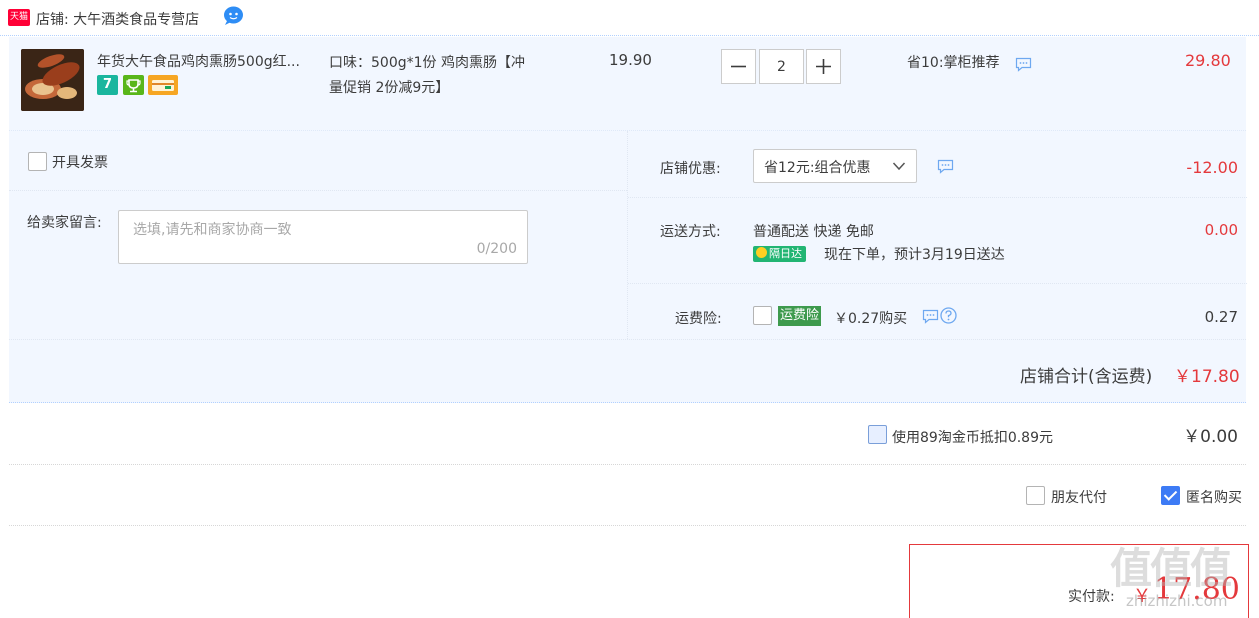 This screenshot has height=618, width=1259. I want to click on quantity-input, so click(781, 66).